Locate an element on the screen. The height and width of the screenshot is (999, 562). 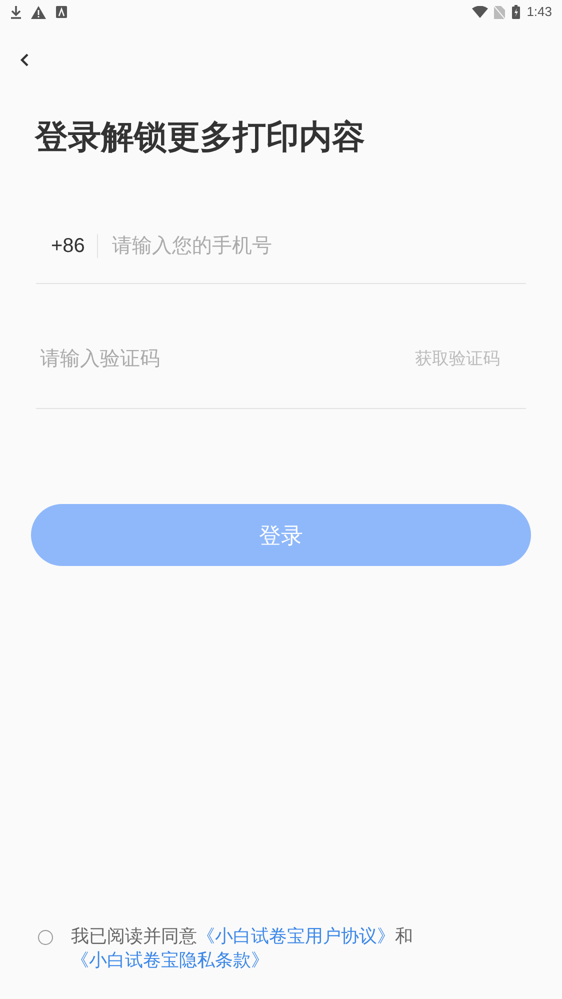
phone-input: 请输入您的手机号 is located at coordinates (319, 246).